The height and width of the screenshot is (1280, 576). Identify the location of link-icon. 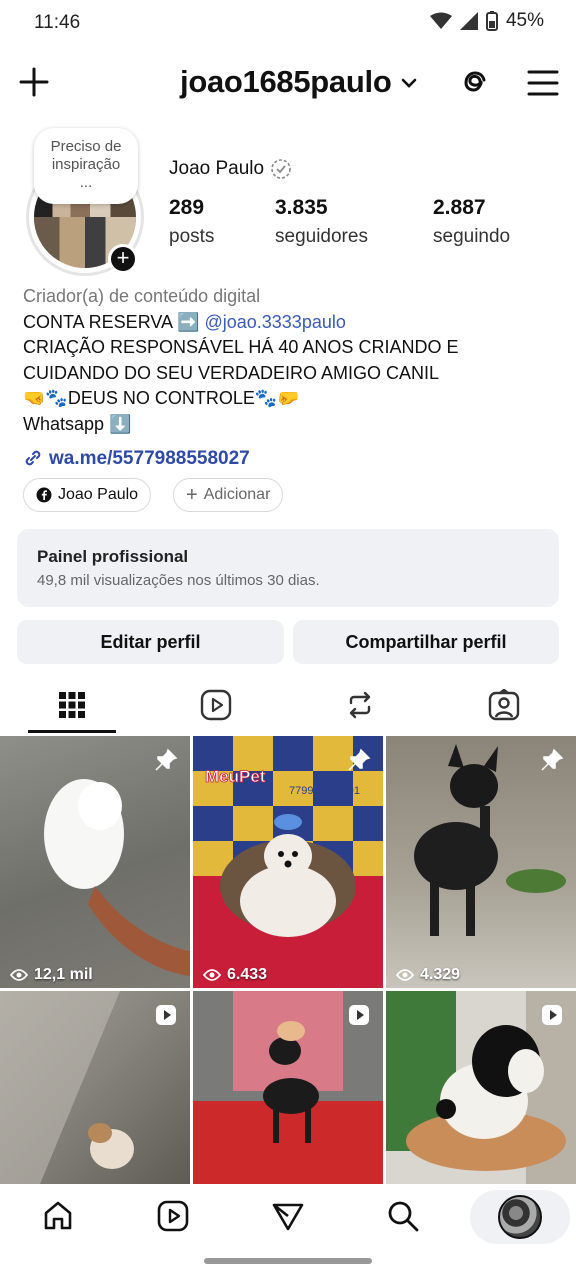
(33, 458).